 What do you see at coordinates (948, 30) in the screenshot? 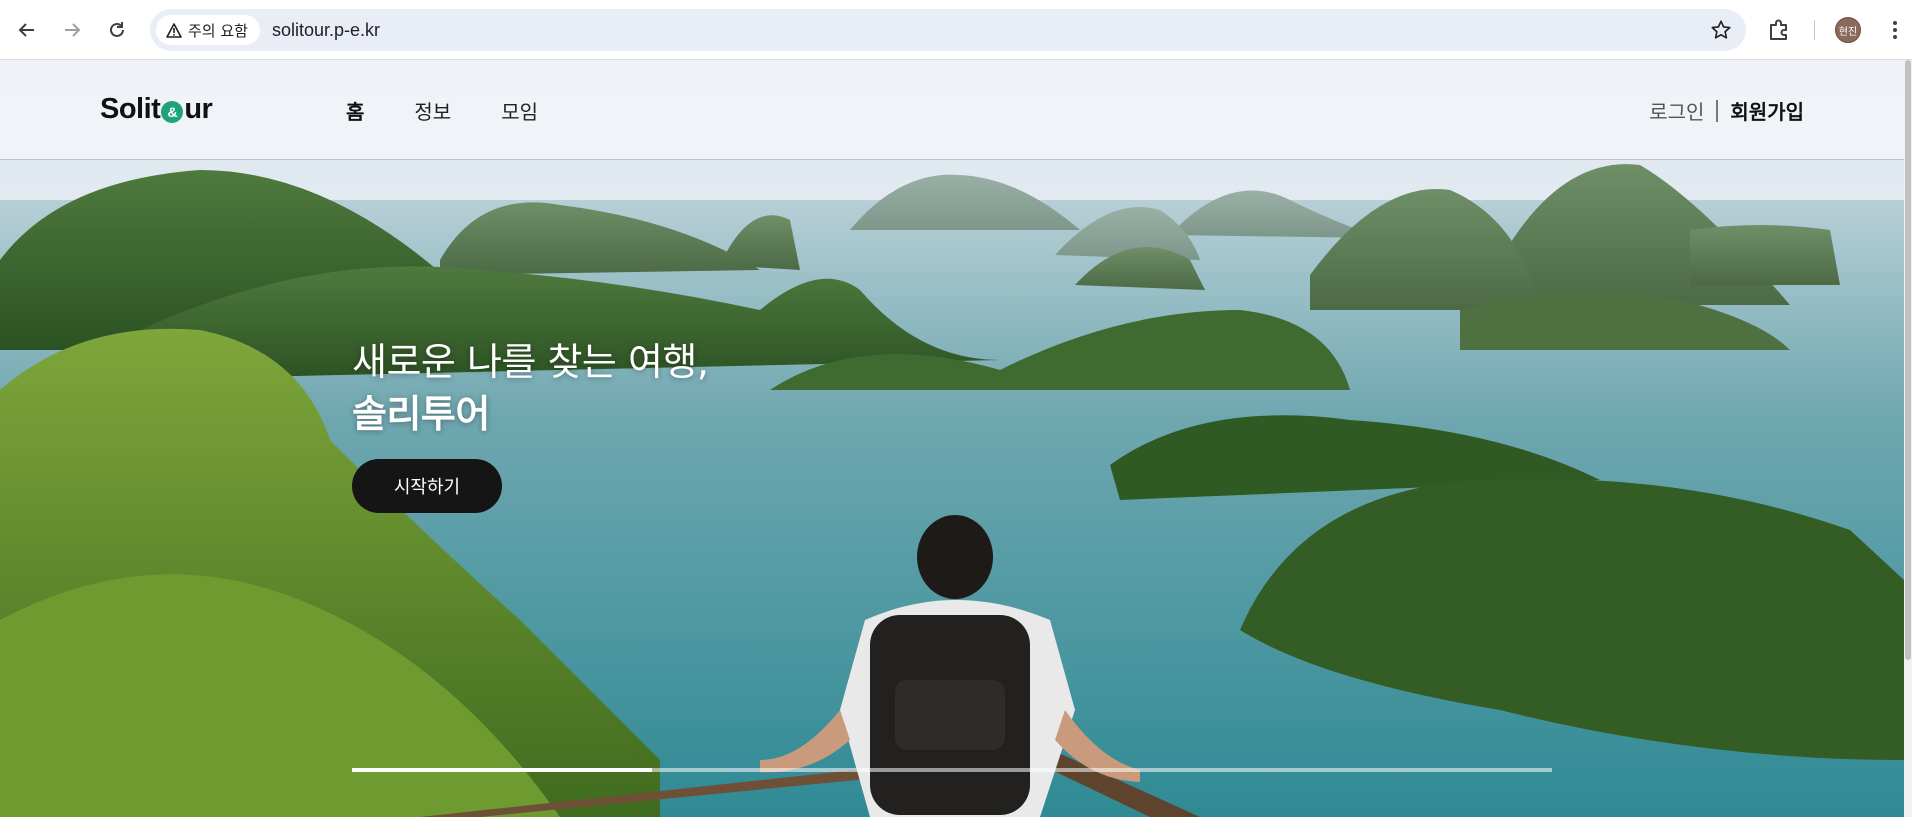
I see `address-bar: 주의 요함 solitour.p-e.kr` at bounding box center [948, 30].